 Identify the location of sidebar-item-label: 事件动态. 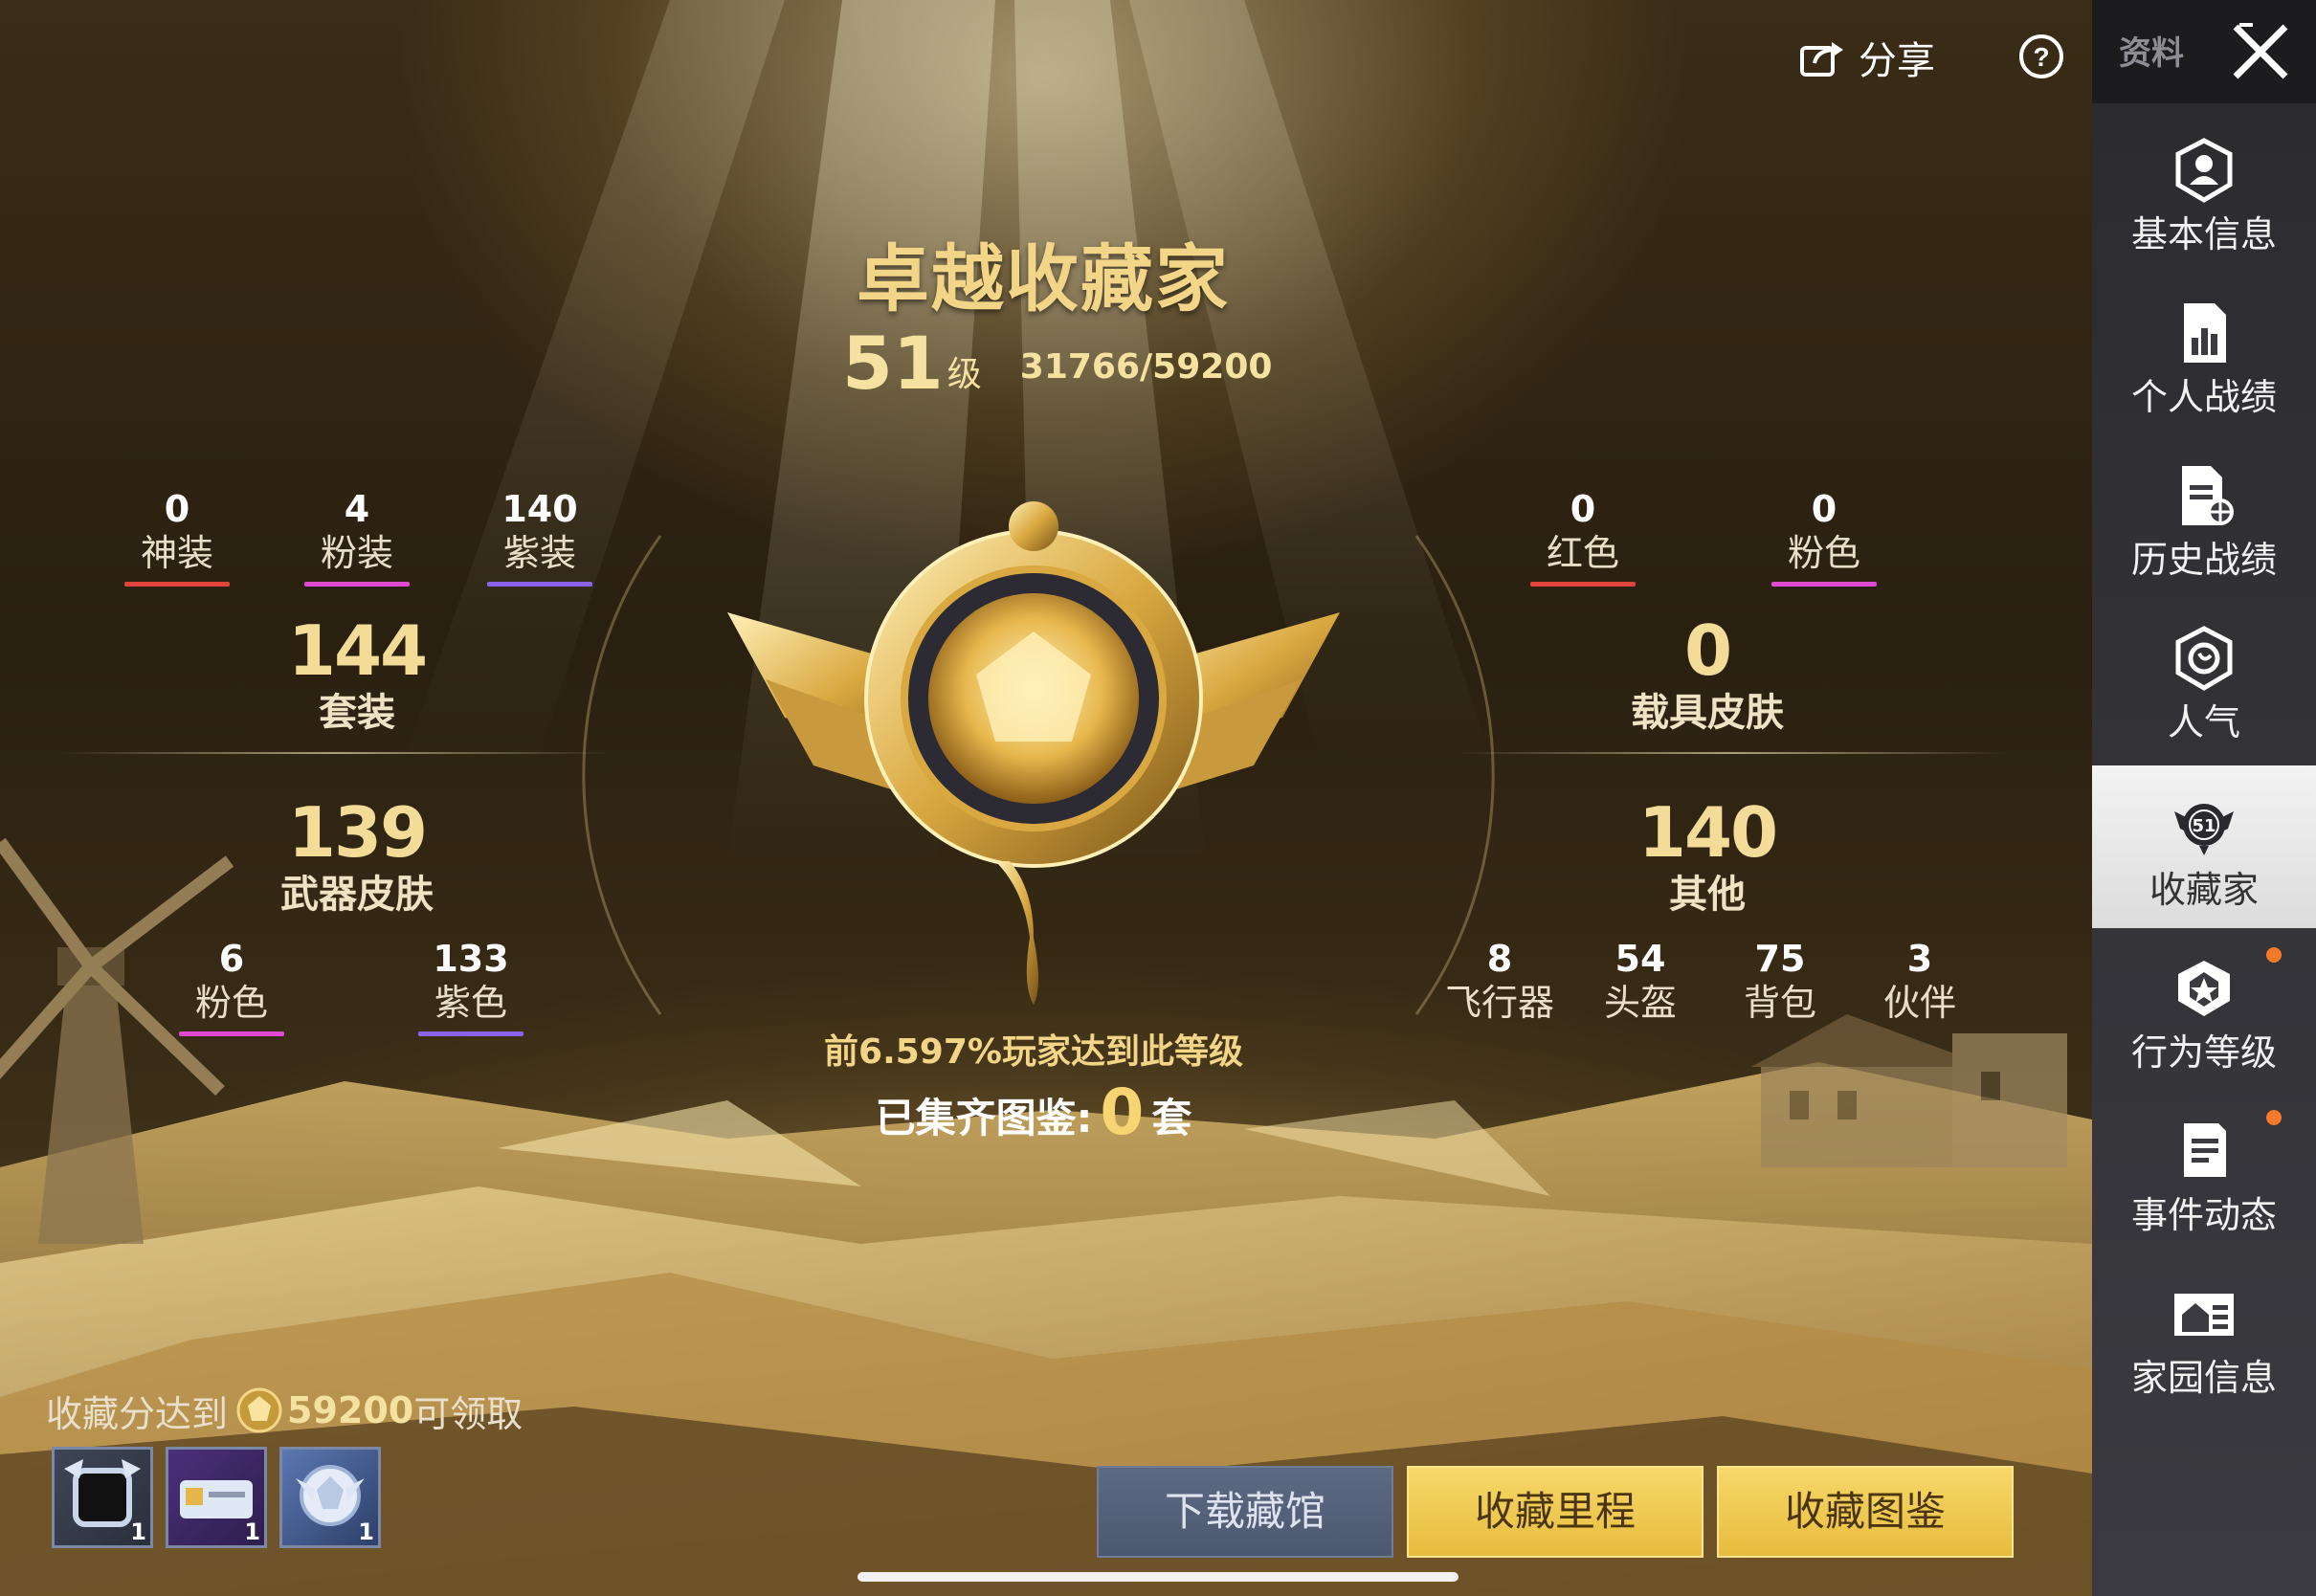
(2203, 1215).